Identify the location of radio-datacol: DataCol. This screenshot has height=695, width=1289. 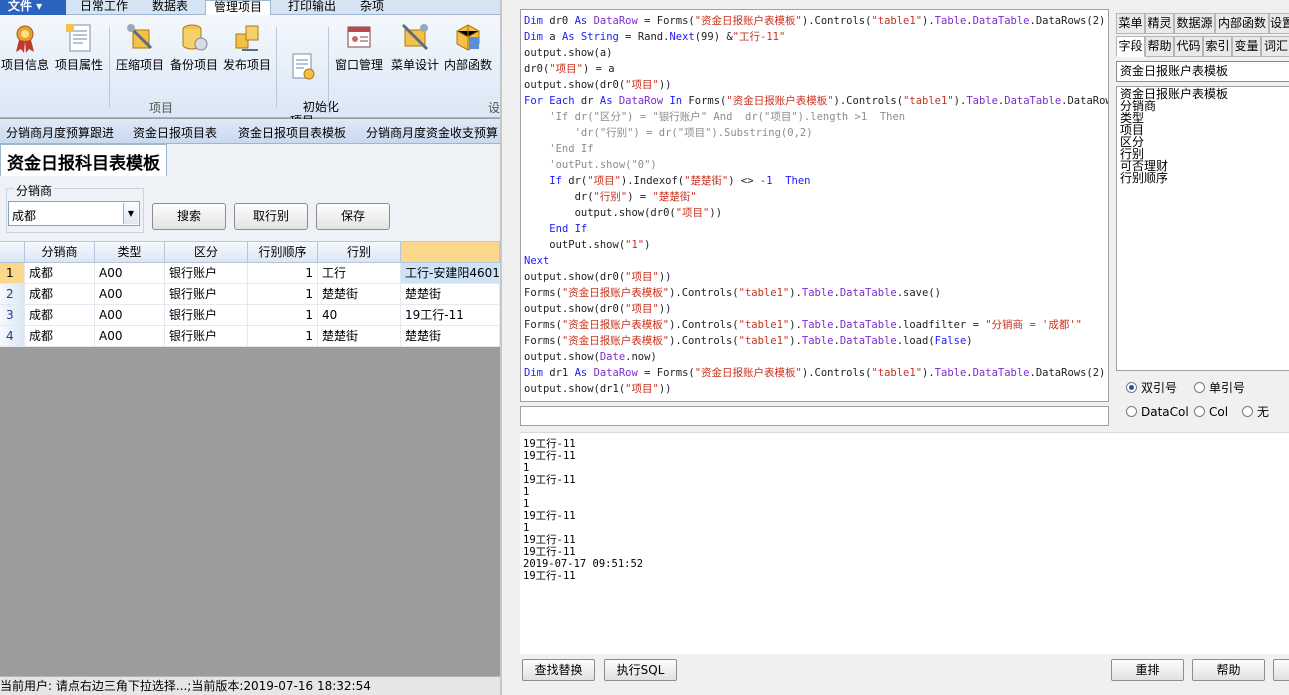
(1157, 412).